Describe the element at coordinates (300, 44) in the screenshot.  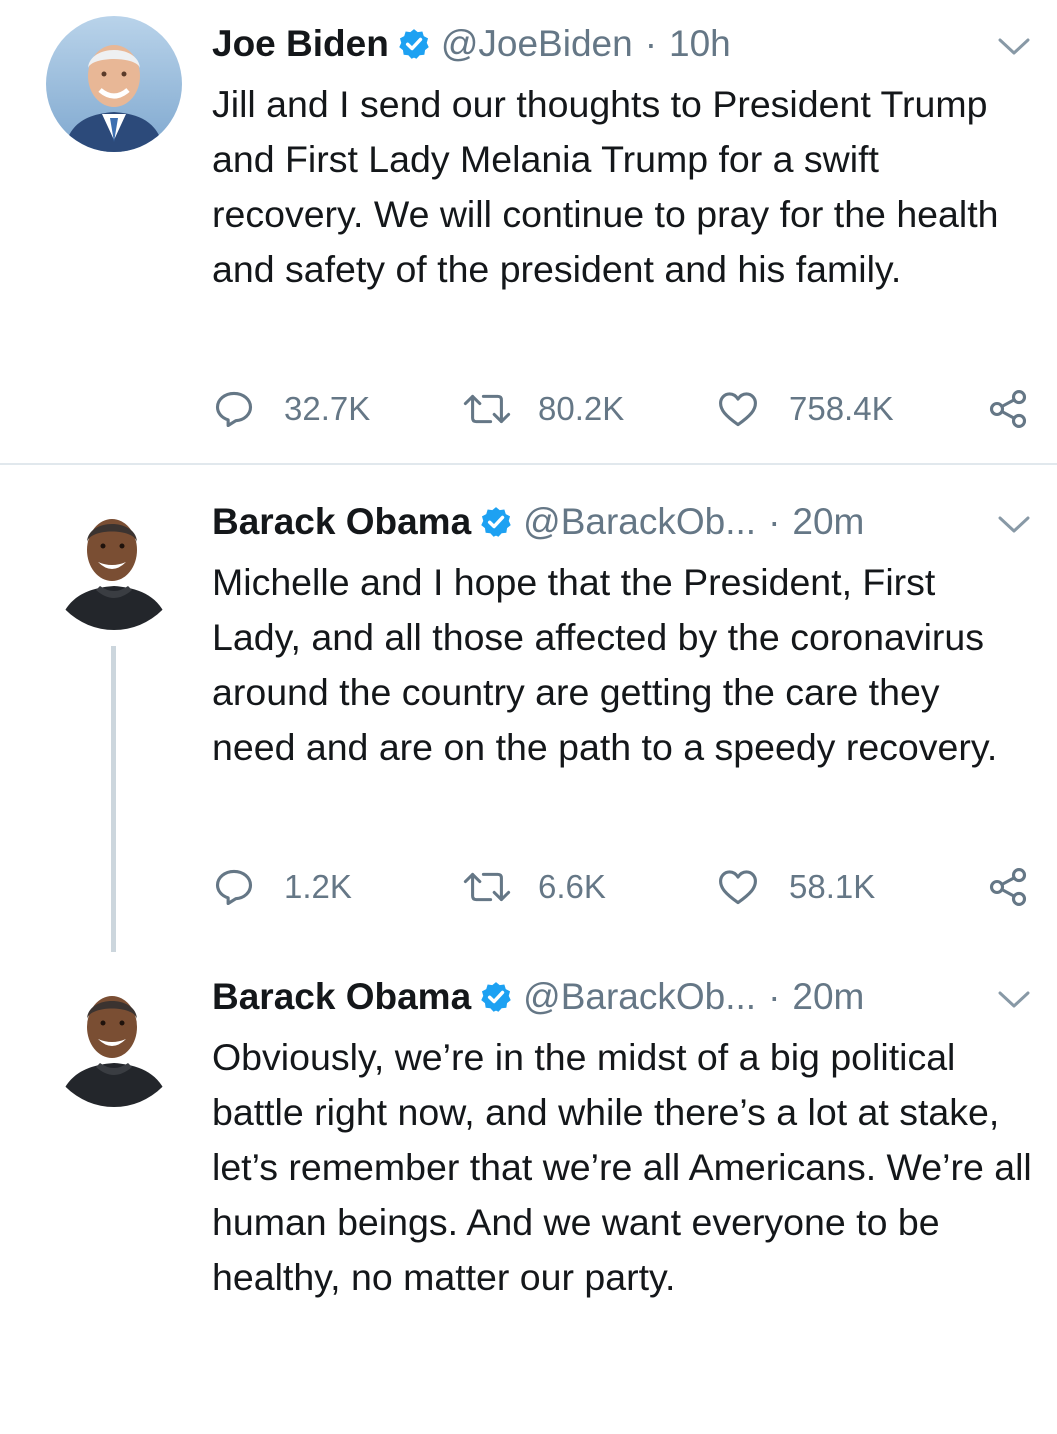
I see `author-name: Joe Biden` at that location.